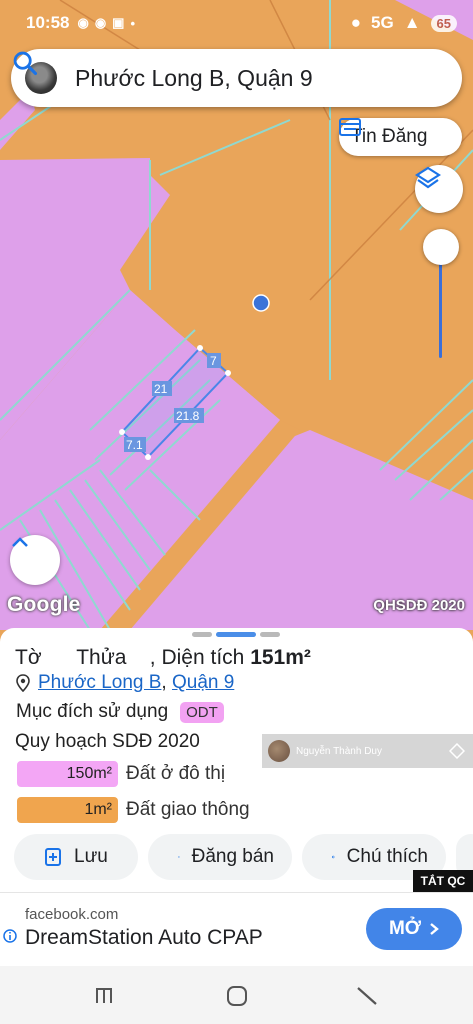 Image resolution: width=473 pixels, height=1024 pixels. I want to click on sheet-handle, so click(236, 634).